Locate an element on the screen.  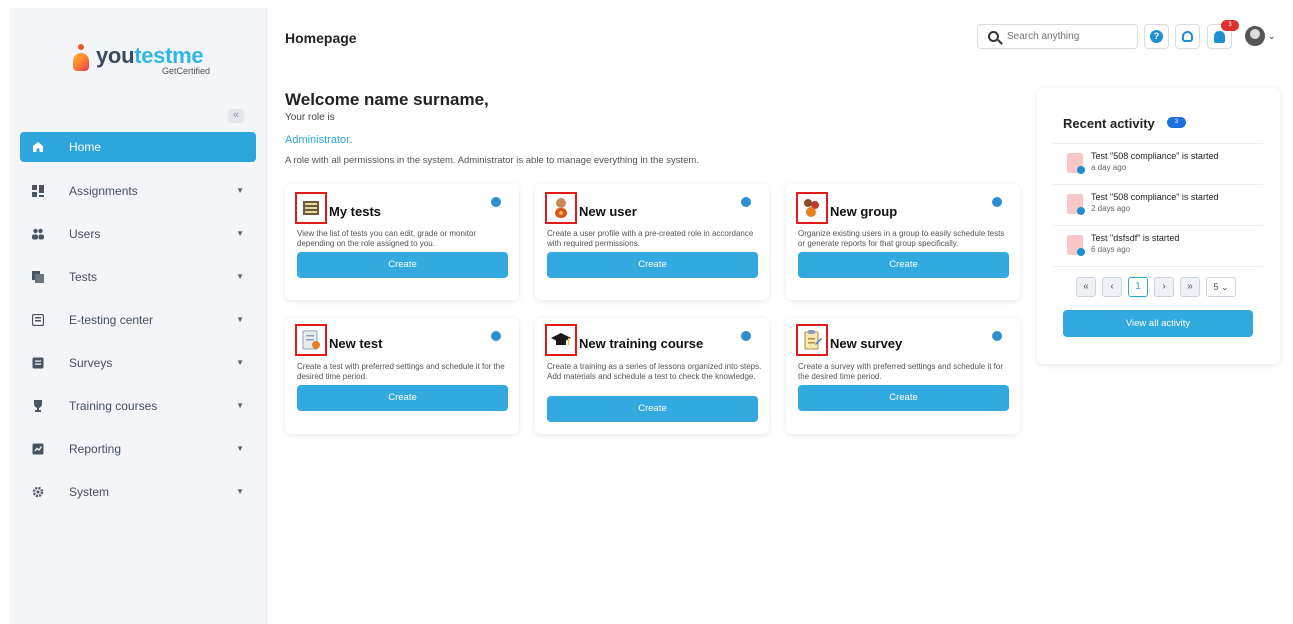
sidebar-item-label: System is located at coordinates (89, 491).